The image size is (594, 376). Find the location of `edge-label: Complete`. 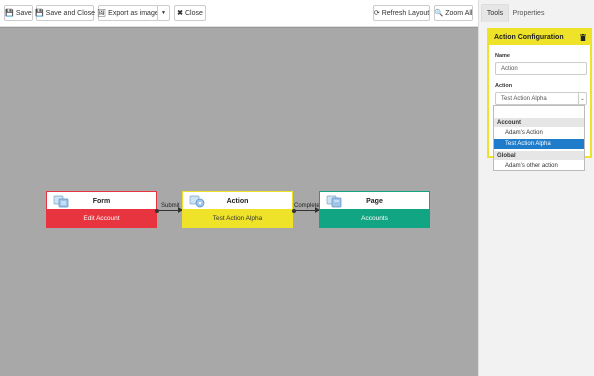

edge-label: Complete is located at coordinates (307, 206).